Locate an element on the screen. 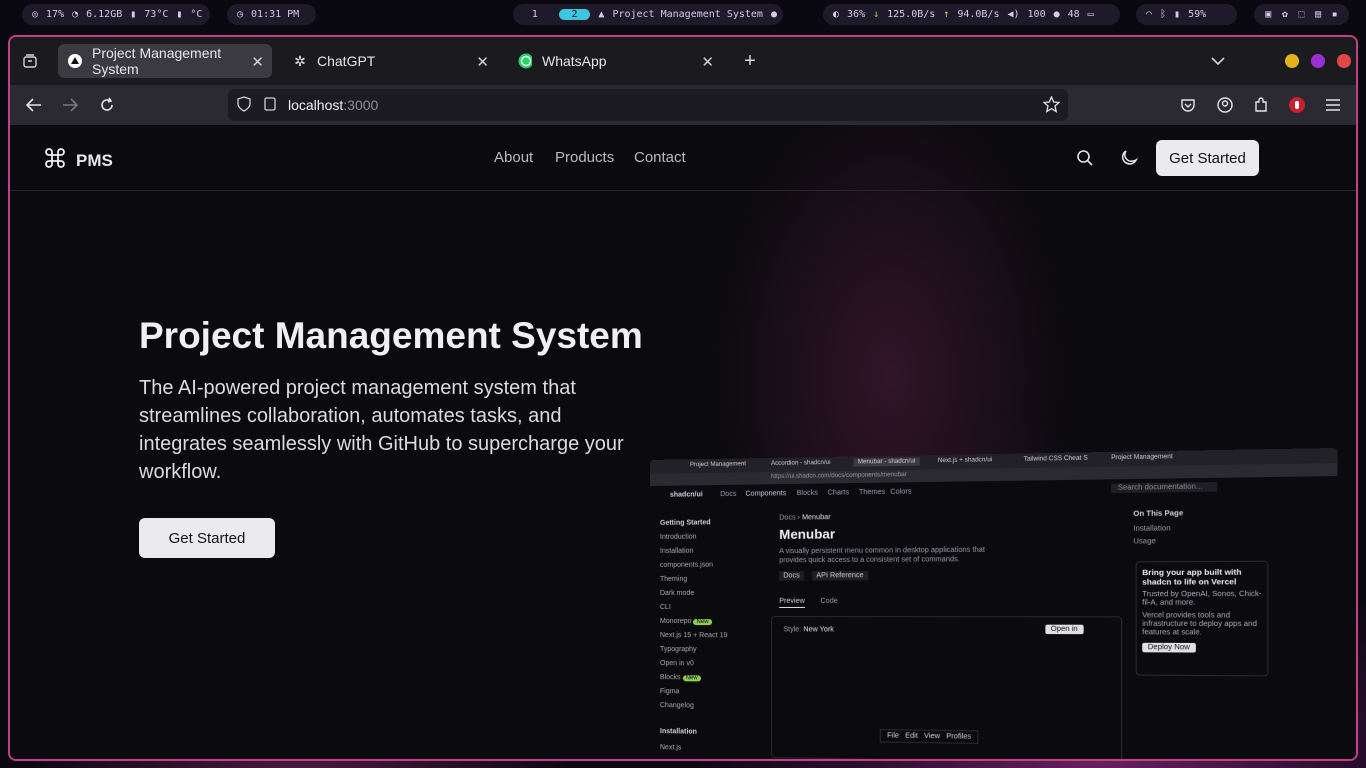  workspace-1: 1 is located at coordinates (535, 14).